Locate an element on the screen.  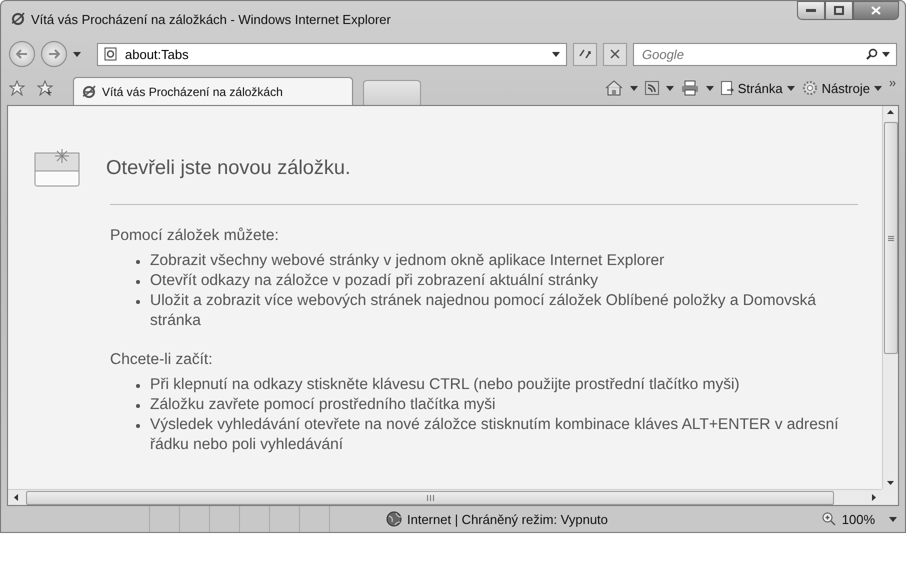
address-field: about:Tabs is located at coordinates (334, 54).